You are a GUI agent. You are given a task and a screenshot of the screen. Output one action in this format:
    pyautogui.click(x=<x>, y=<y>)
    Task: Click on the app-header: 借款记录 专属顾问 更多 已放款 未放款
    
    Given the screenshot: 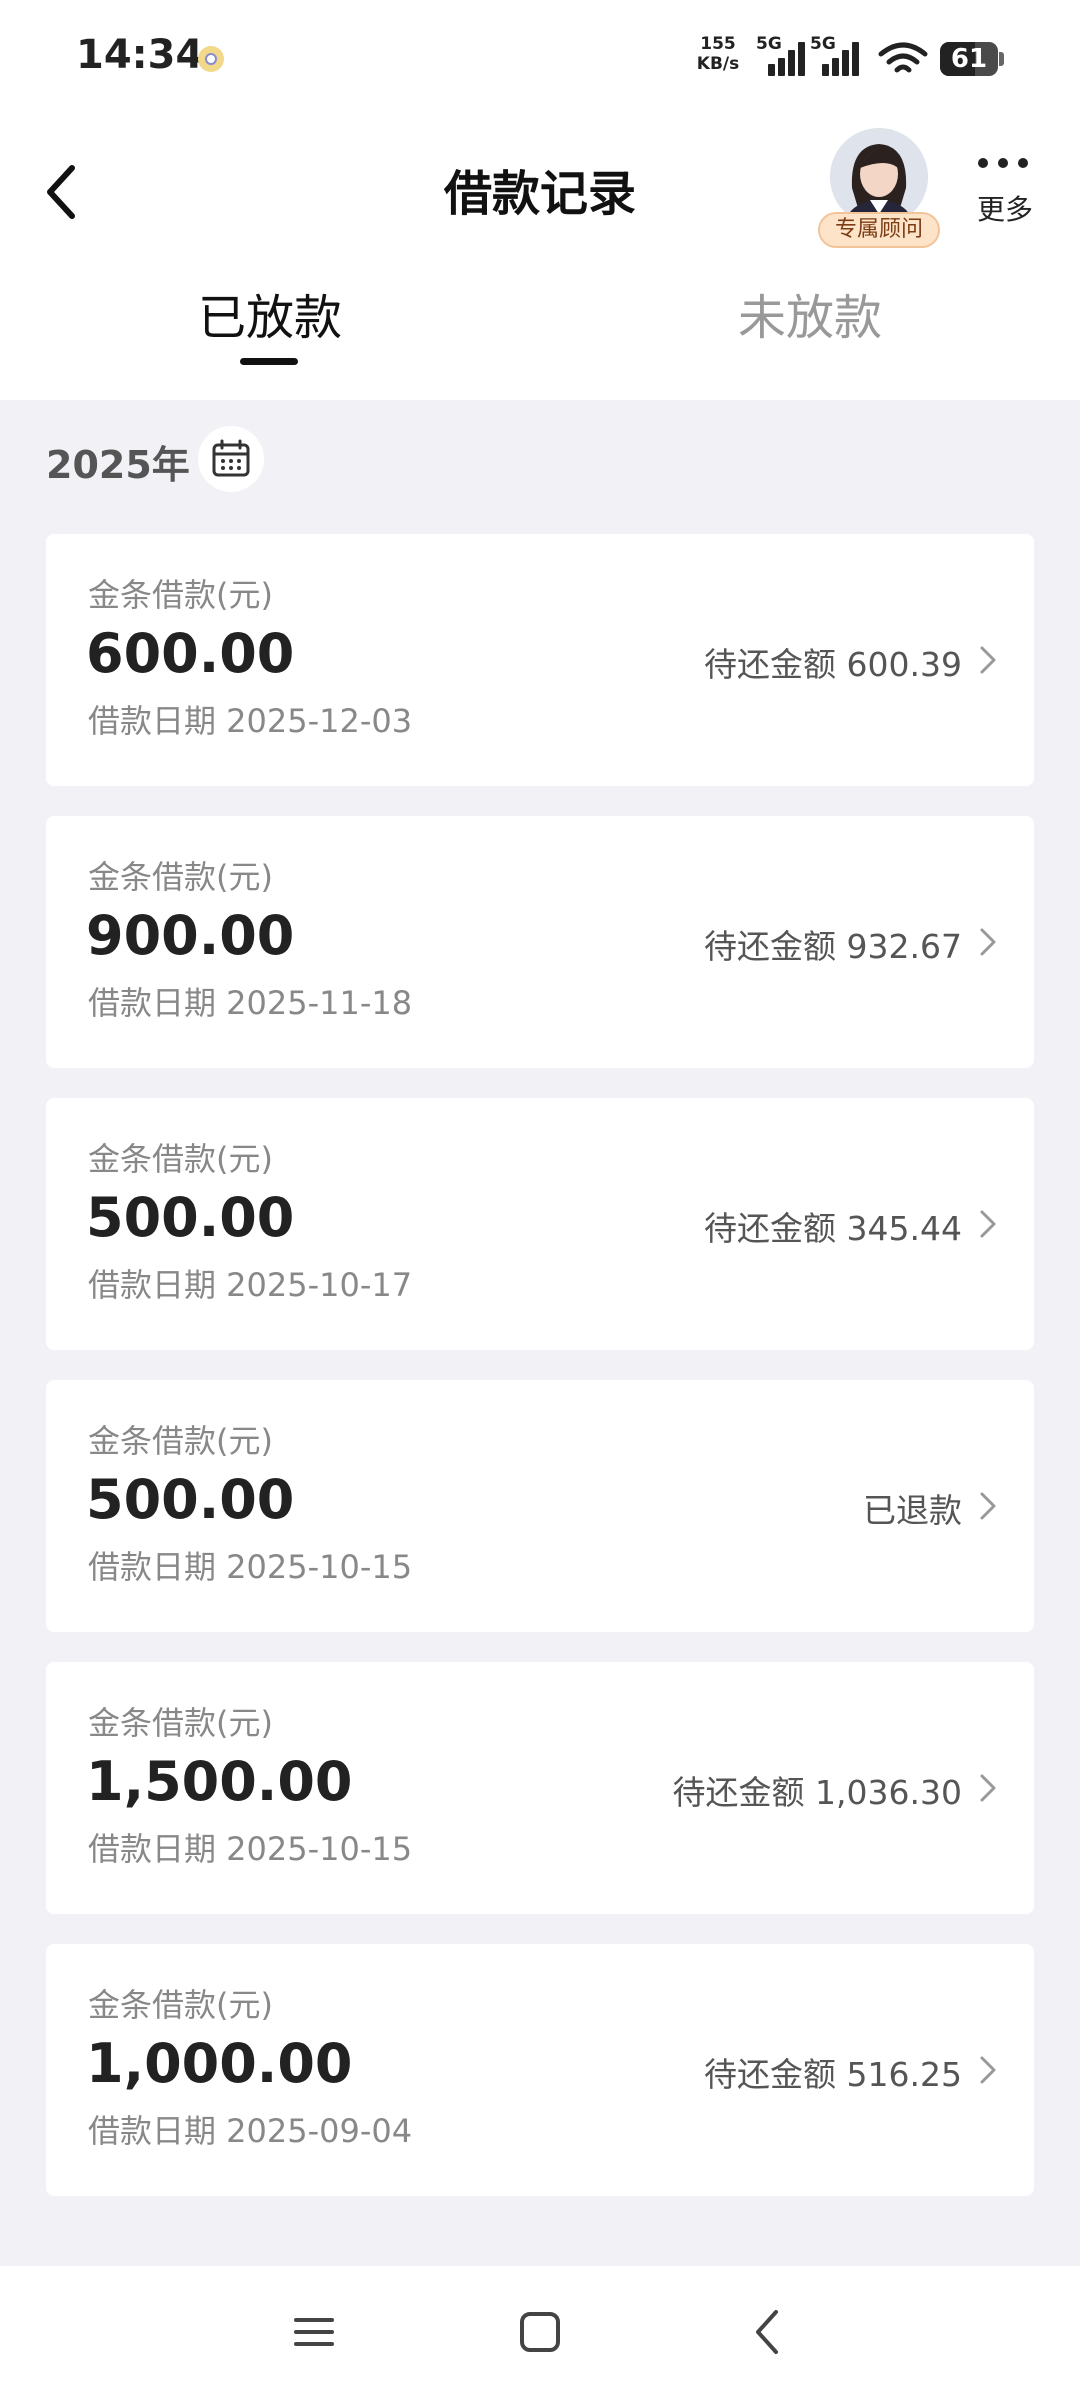 What is the action you would take?
    pyautogui.click(x=540, y=259)
    